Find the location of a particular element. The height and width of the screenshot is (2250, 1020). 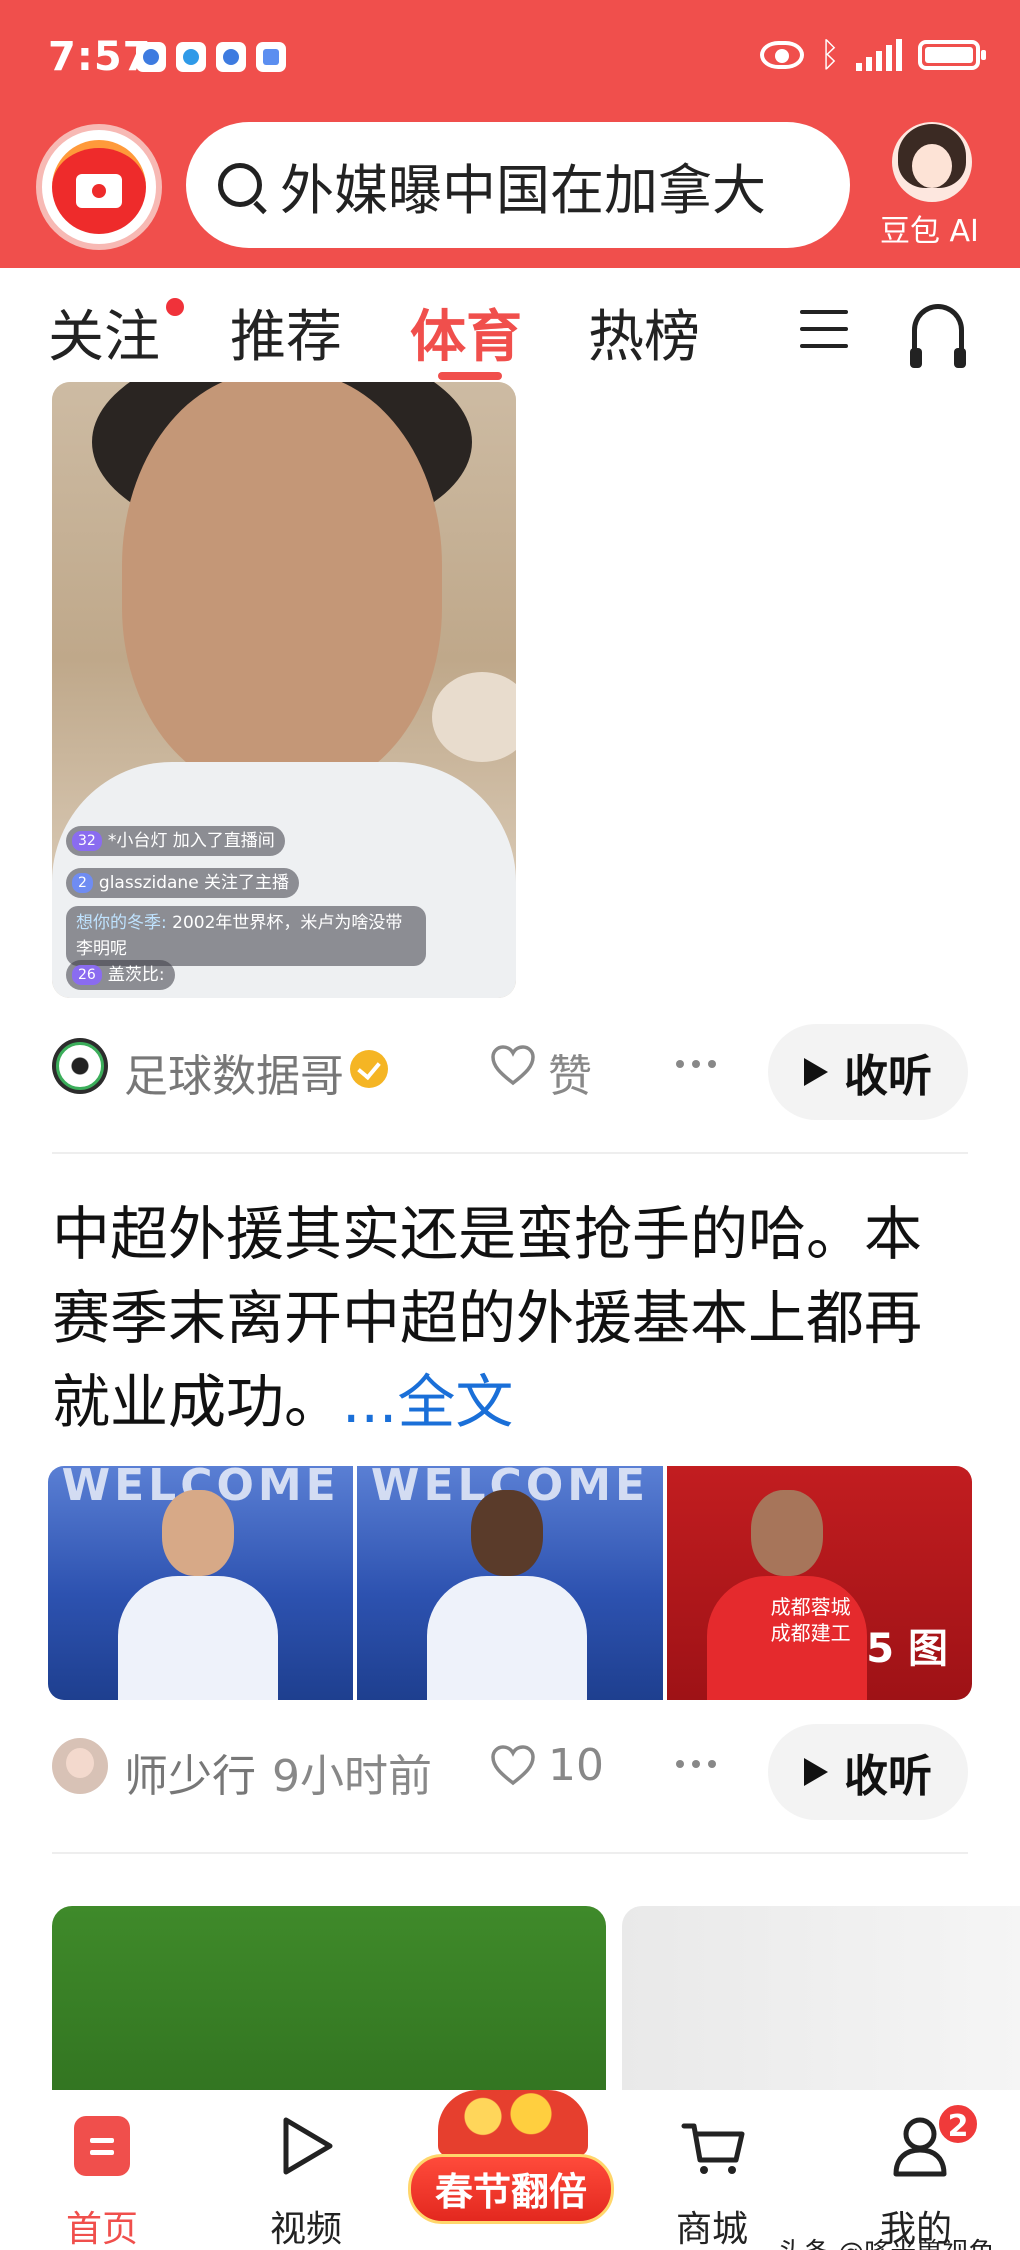

cloud-icon is located at coordinates (231, 57).